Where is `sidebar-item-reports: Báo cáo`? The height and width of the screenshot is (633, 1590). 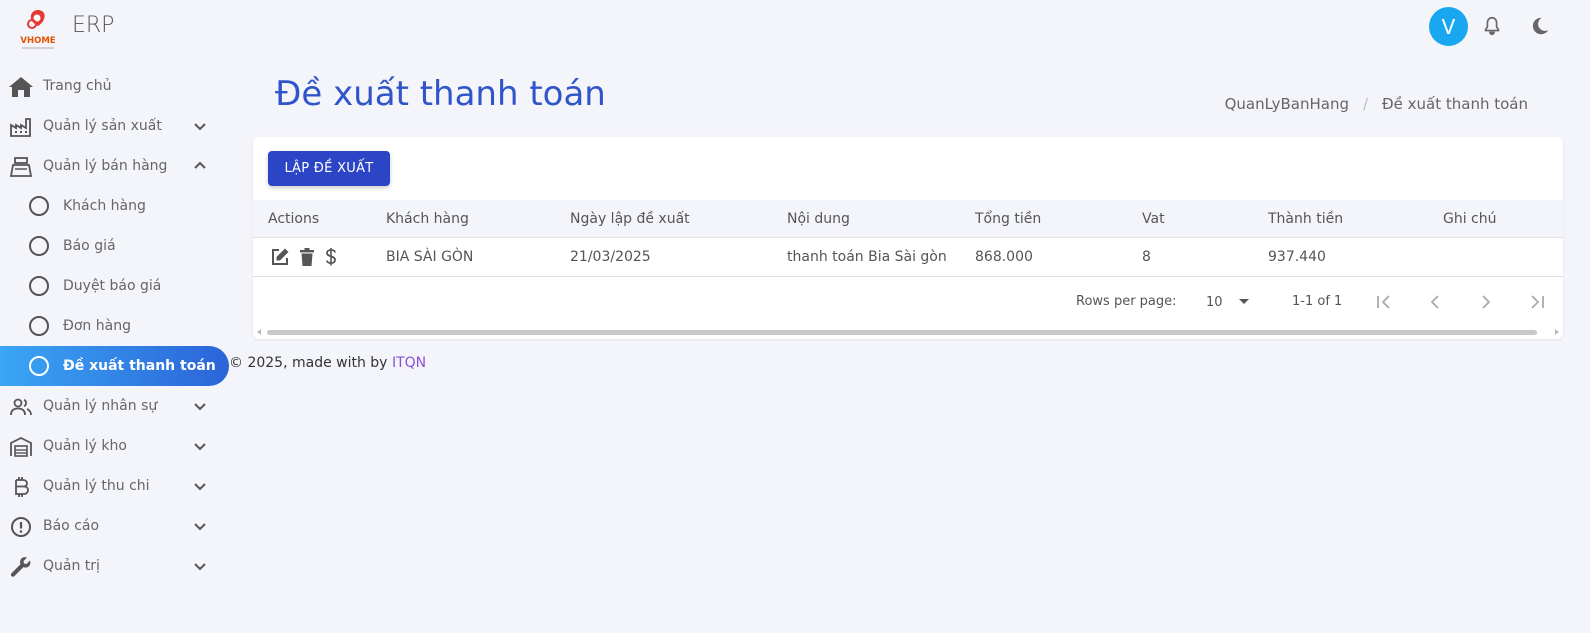
sidebar-item-reports: Báo cáo is located at coordinates (115, 526).